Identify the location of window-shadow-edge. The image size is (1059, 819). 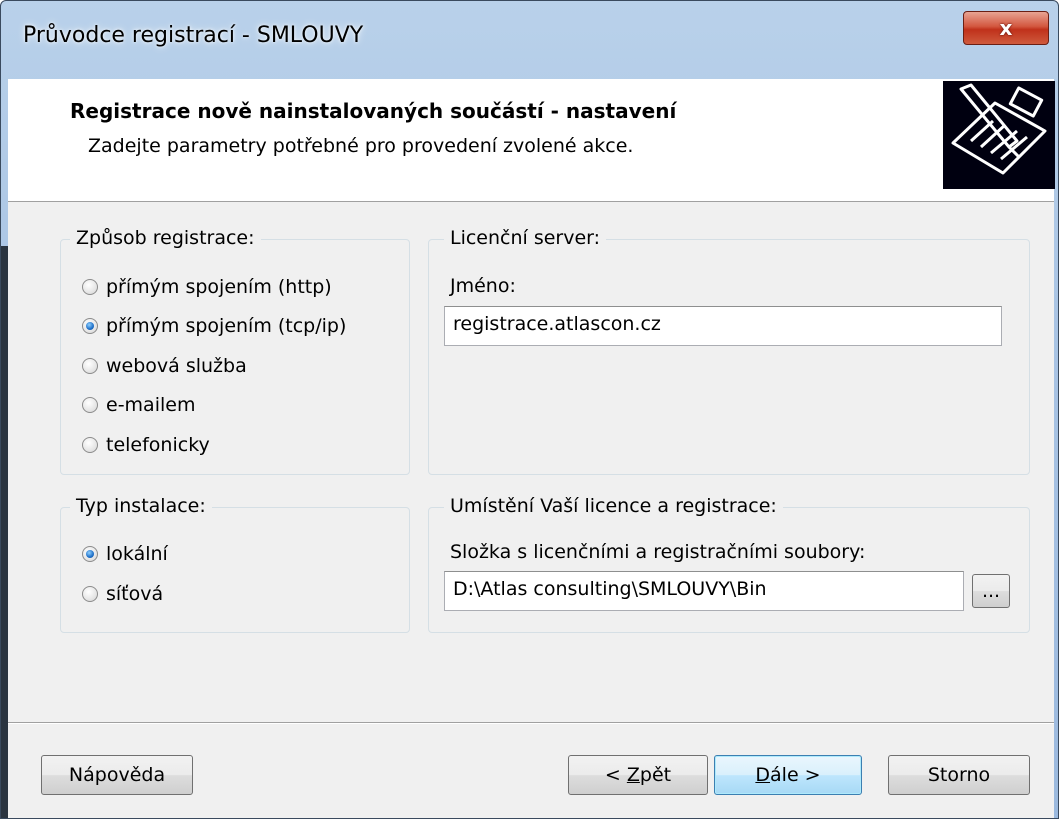
(4, 532).